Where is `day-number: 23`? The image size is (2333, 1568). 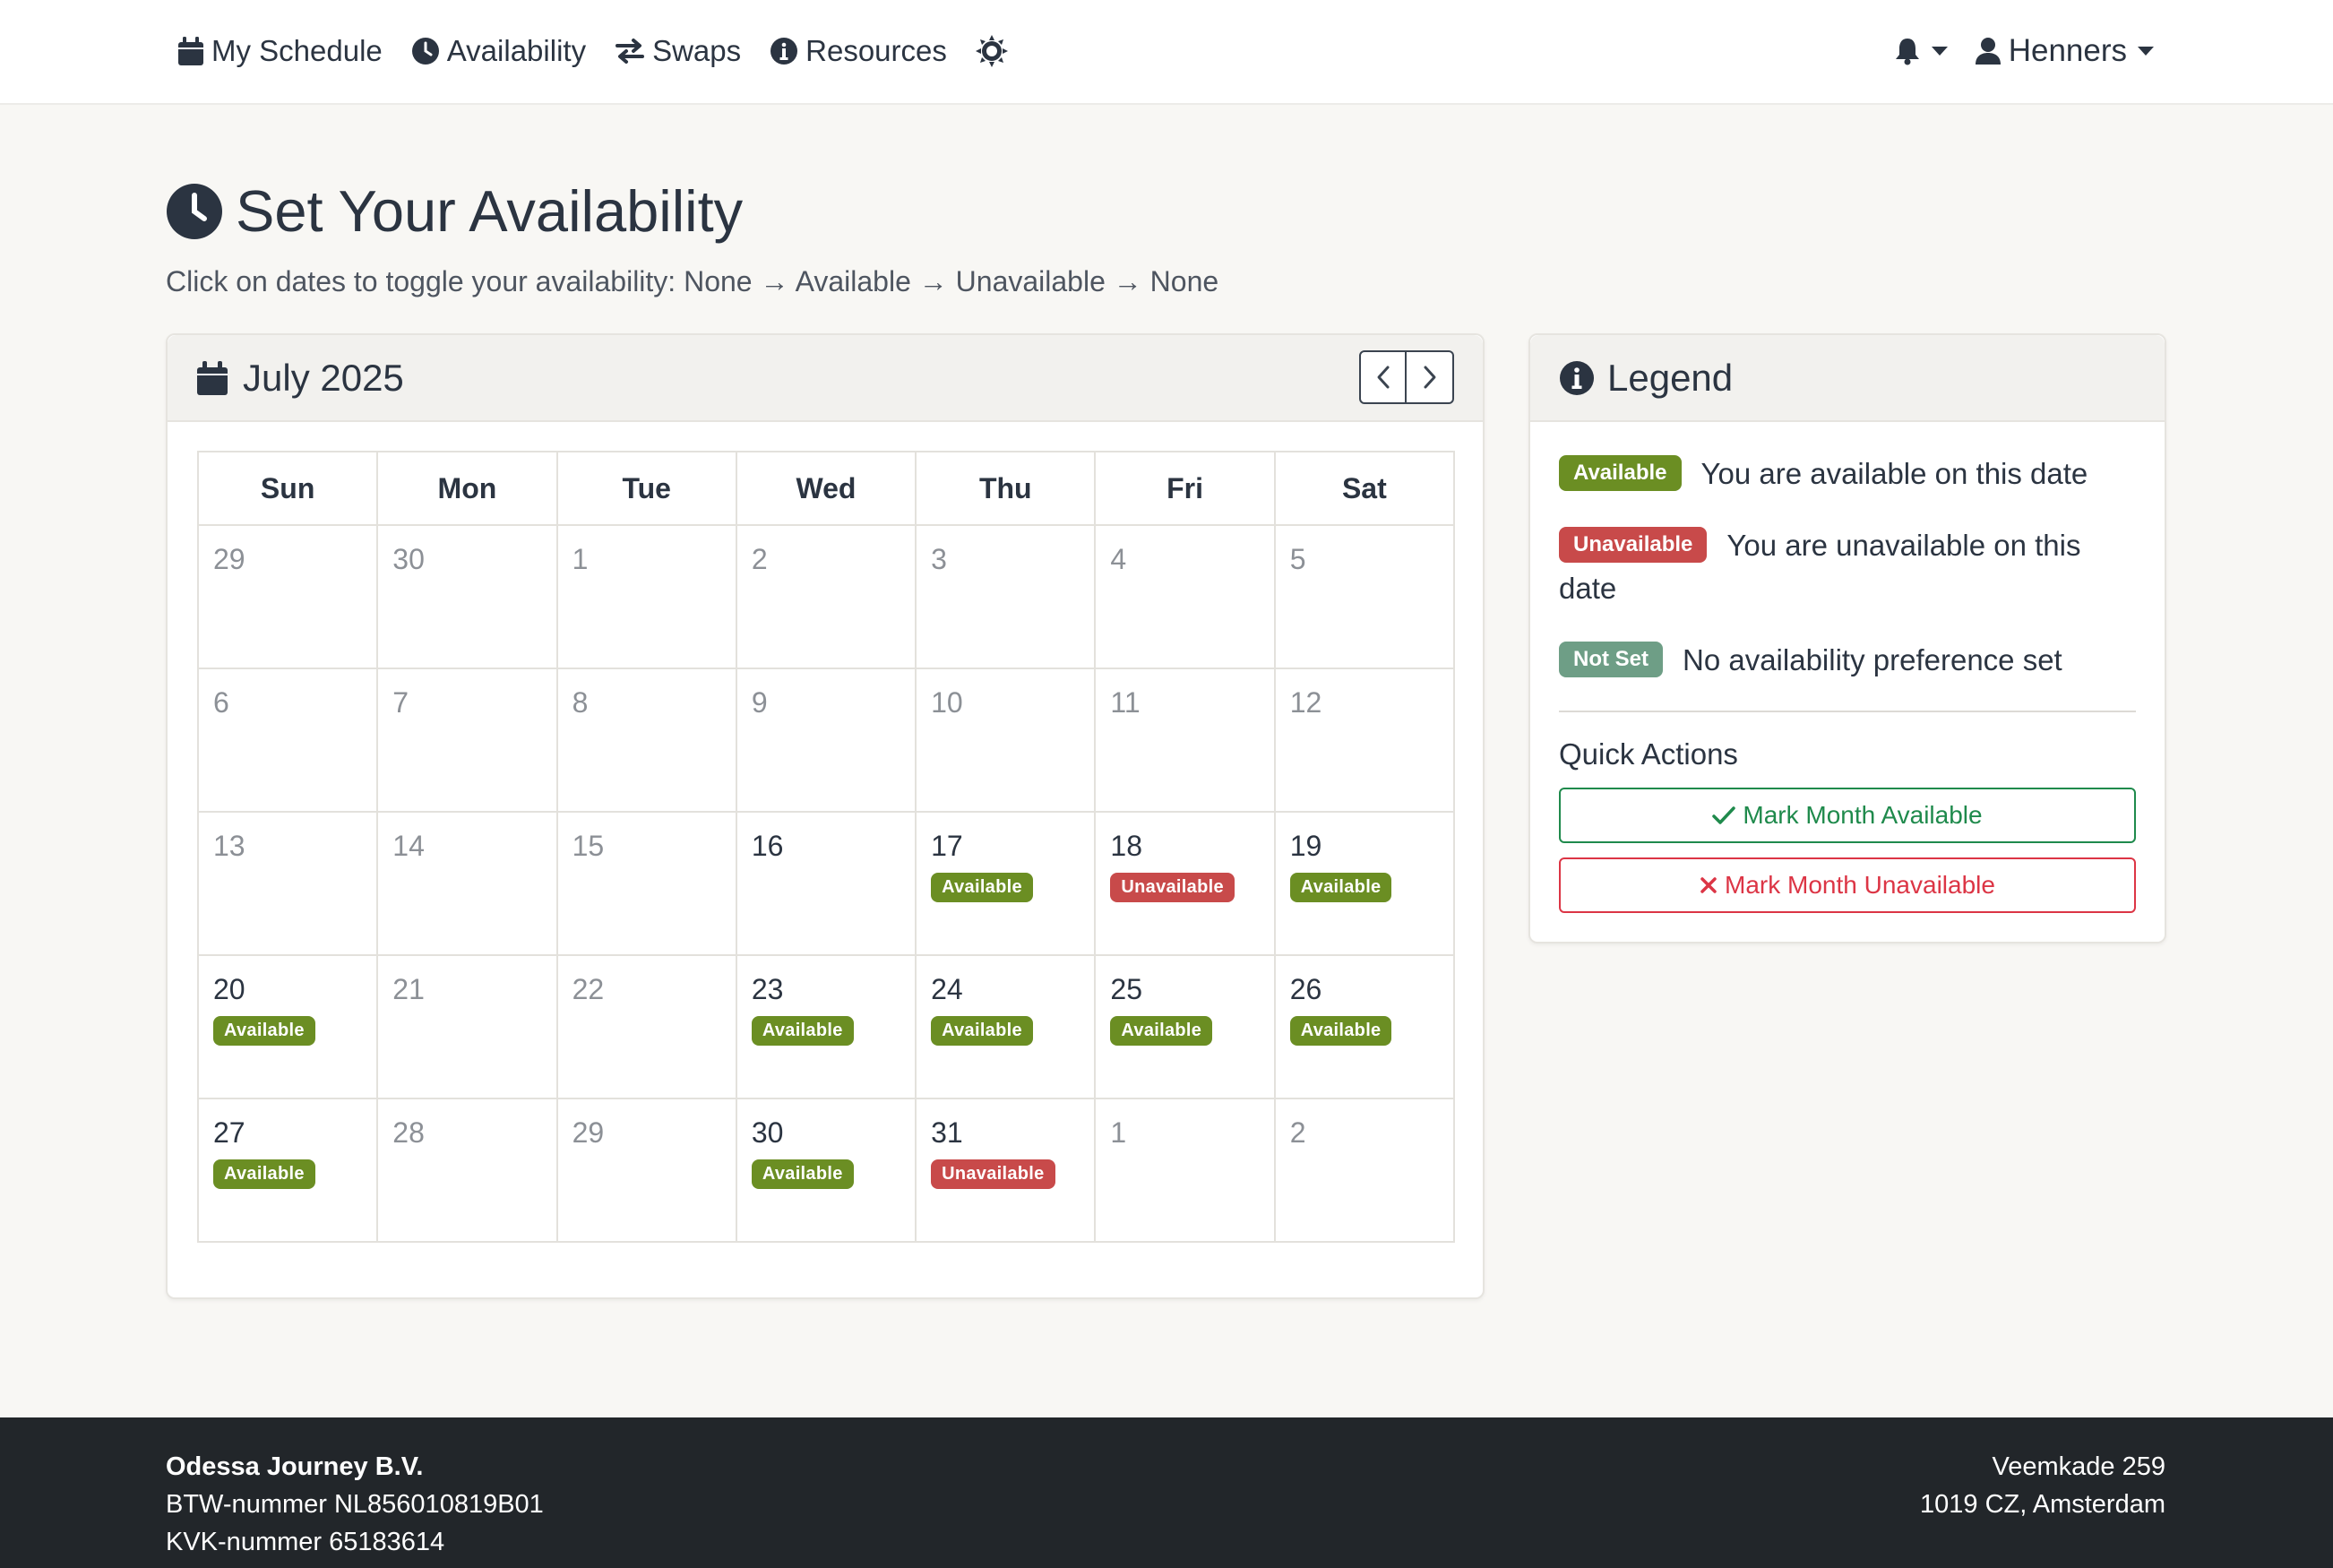 day-number: 23 is located at coordinates (767, 989).